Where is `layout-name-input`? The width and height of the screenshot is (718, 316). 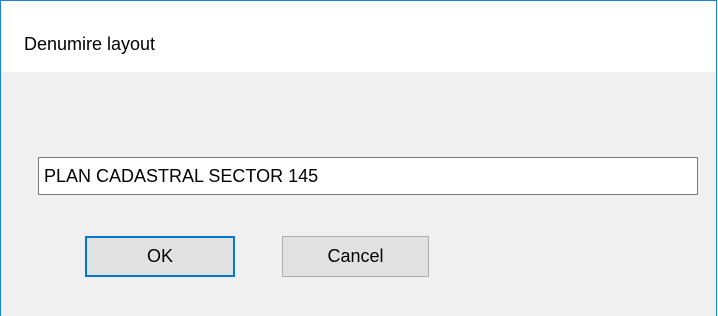 layout-name-input is located at coordinates (368, 176).